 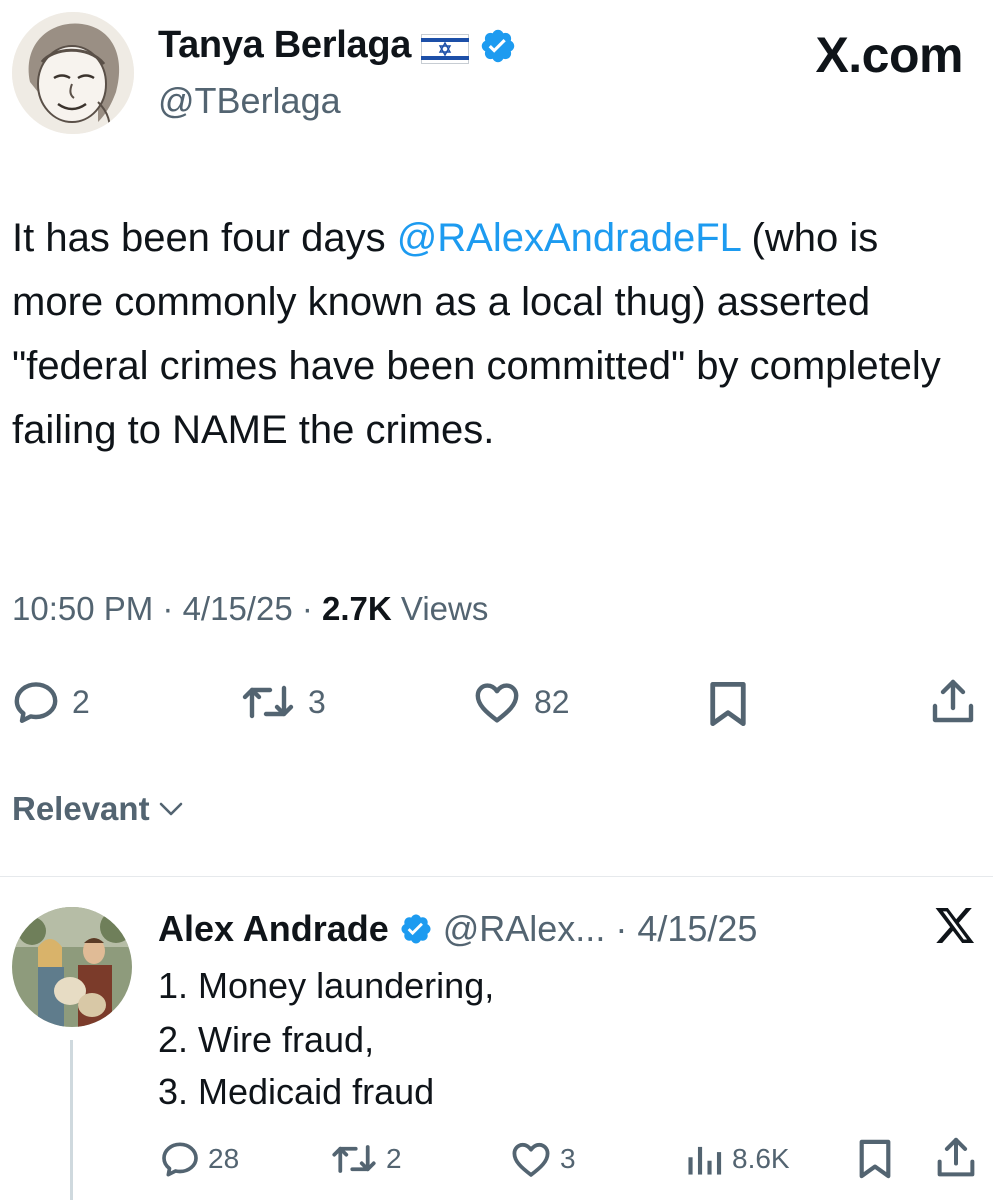 What do you see at coordinates (81, 808) in the screenshot?
I see `sort-label: Relevant` at bounding box center [81, 808].